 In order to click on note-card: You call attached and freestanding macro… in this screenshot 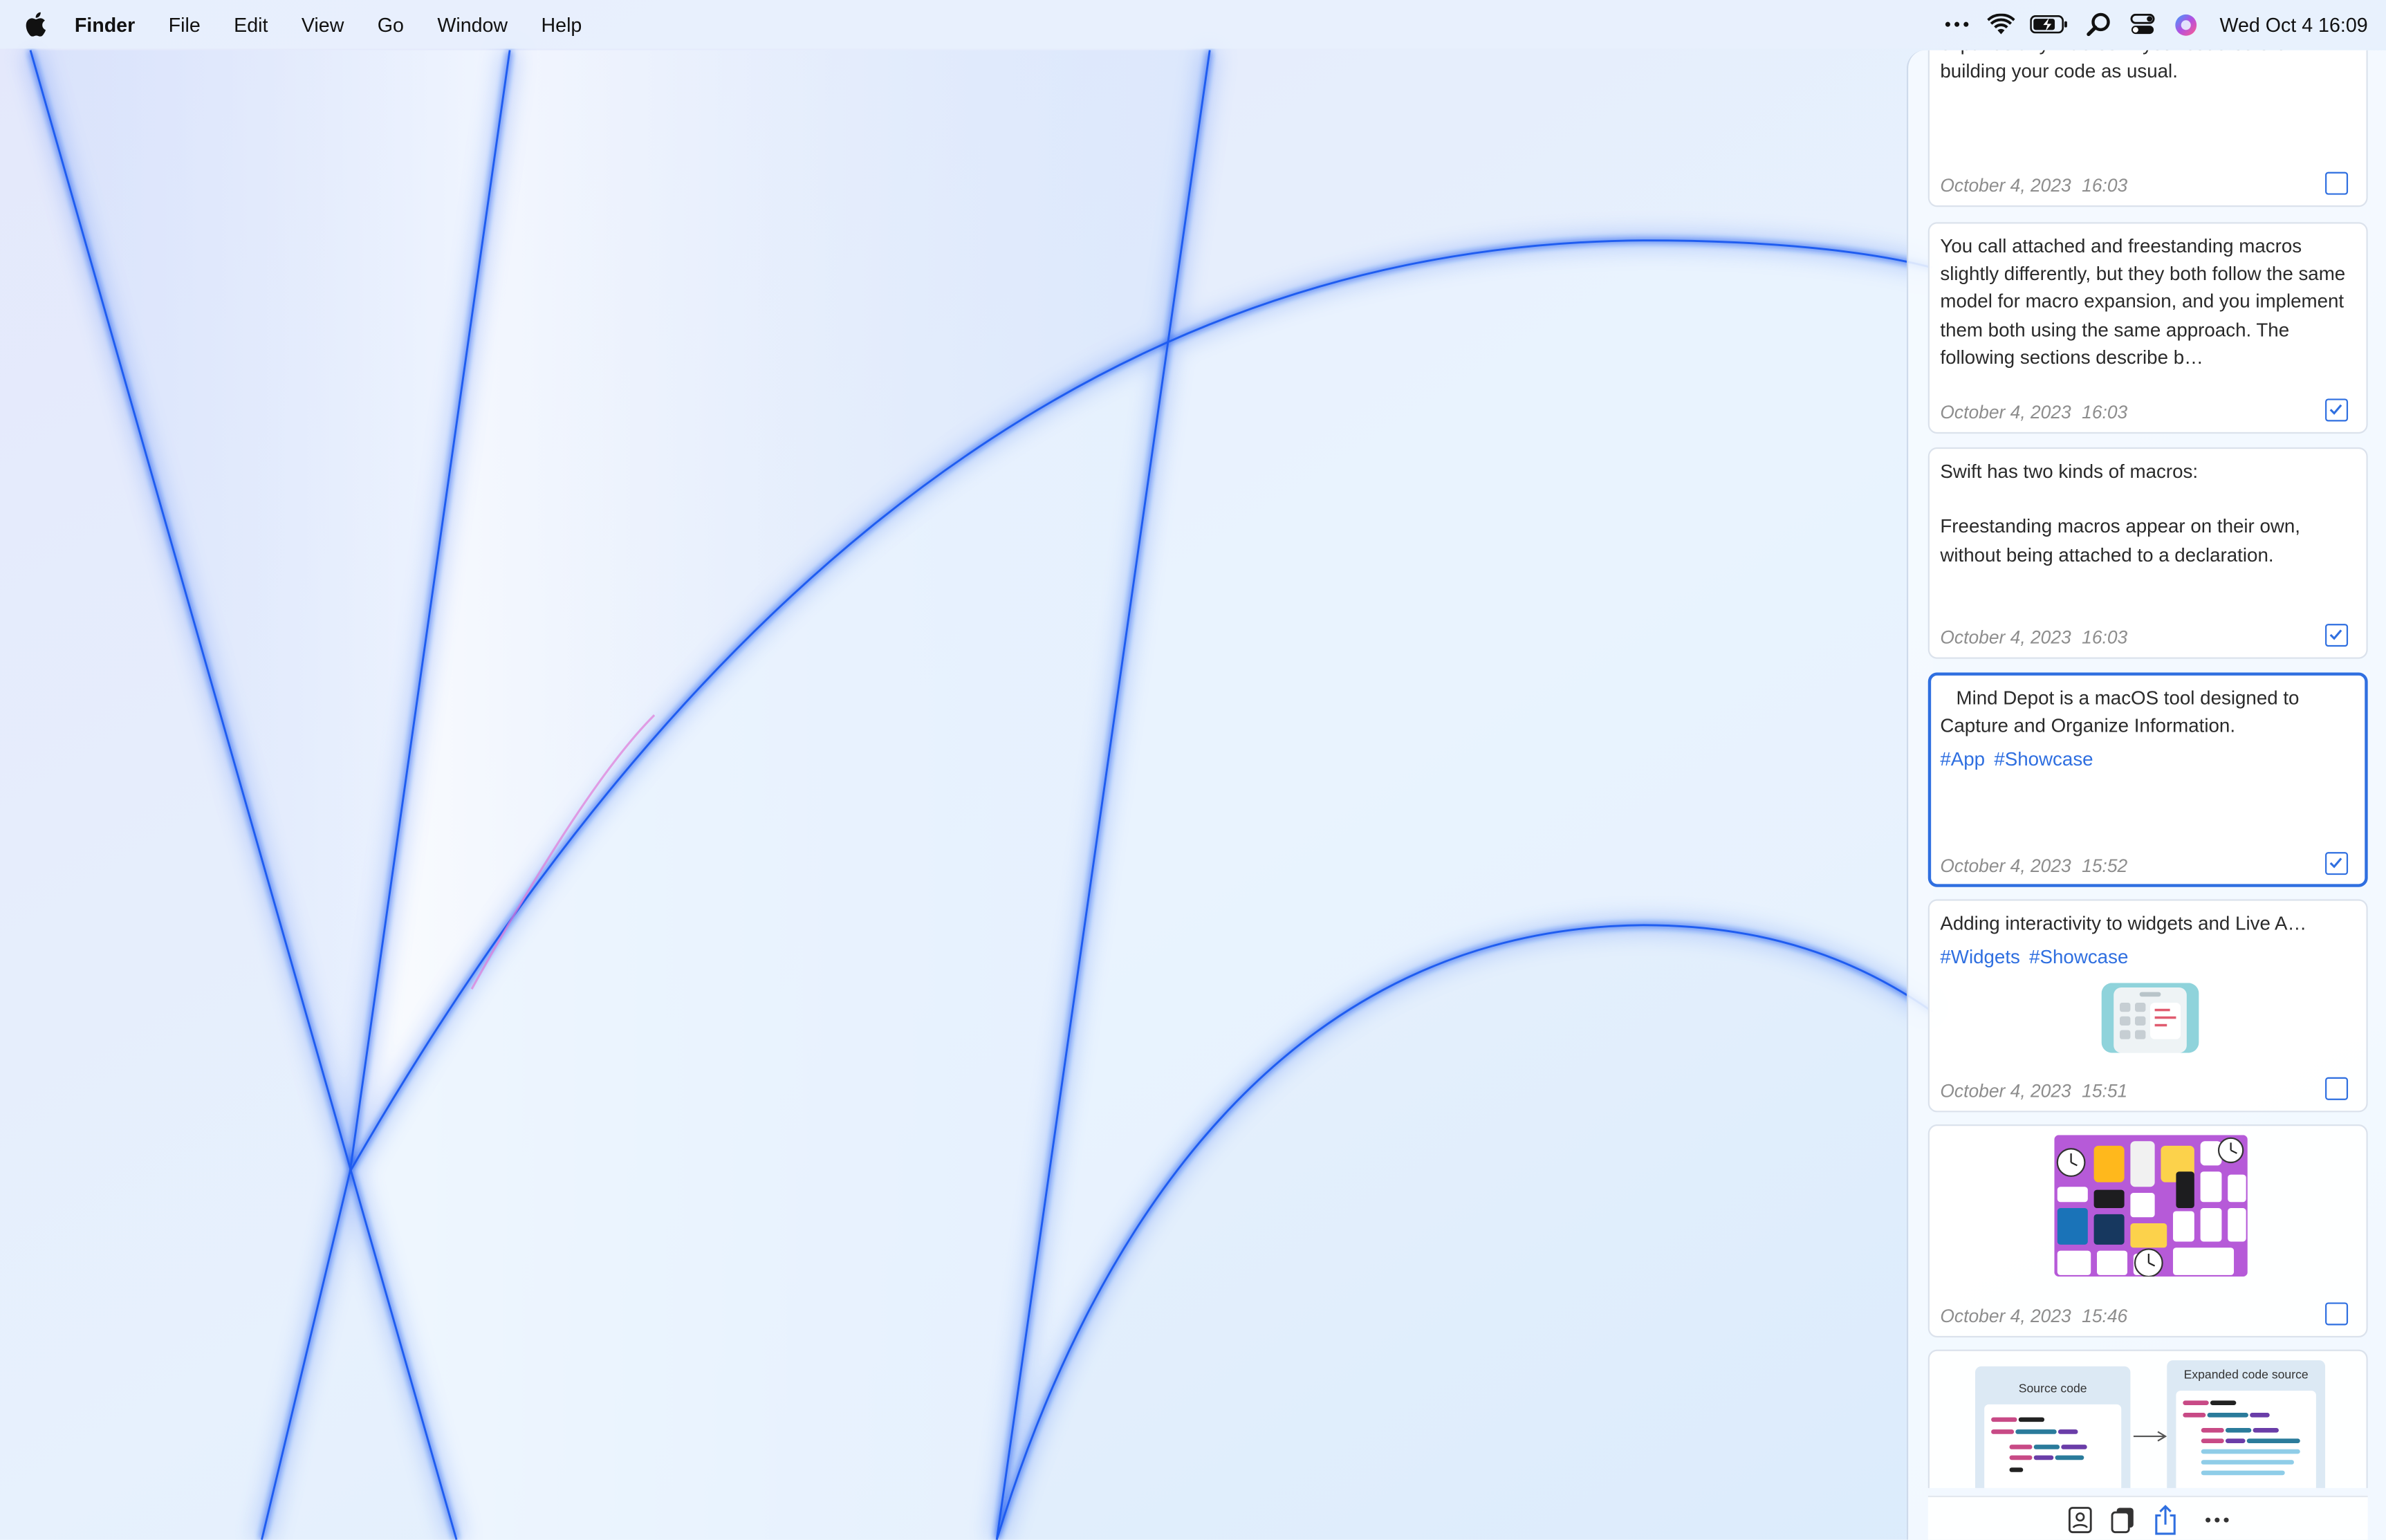, I will do `click(2147, 328)`.